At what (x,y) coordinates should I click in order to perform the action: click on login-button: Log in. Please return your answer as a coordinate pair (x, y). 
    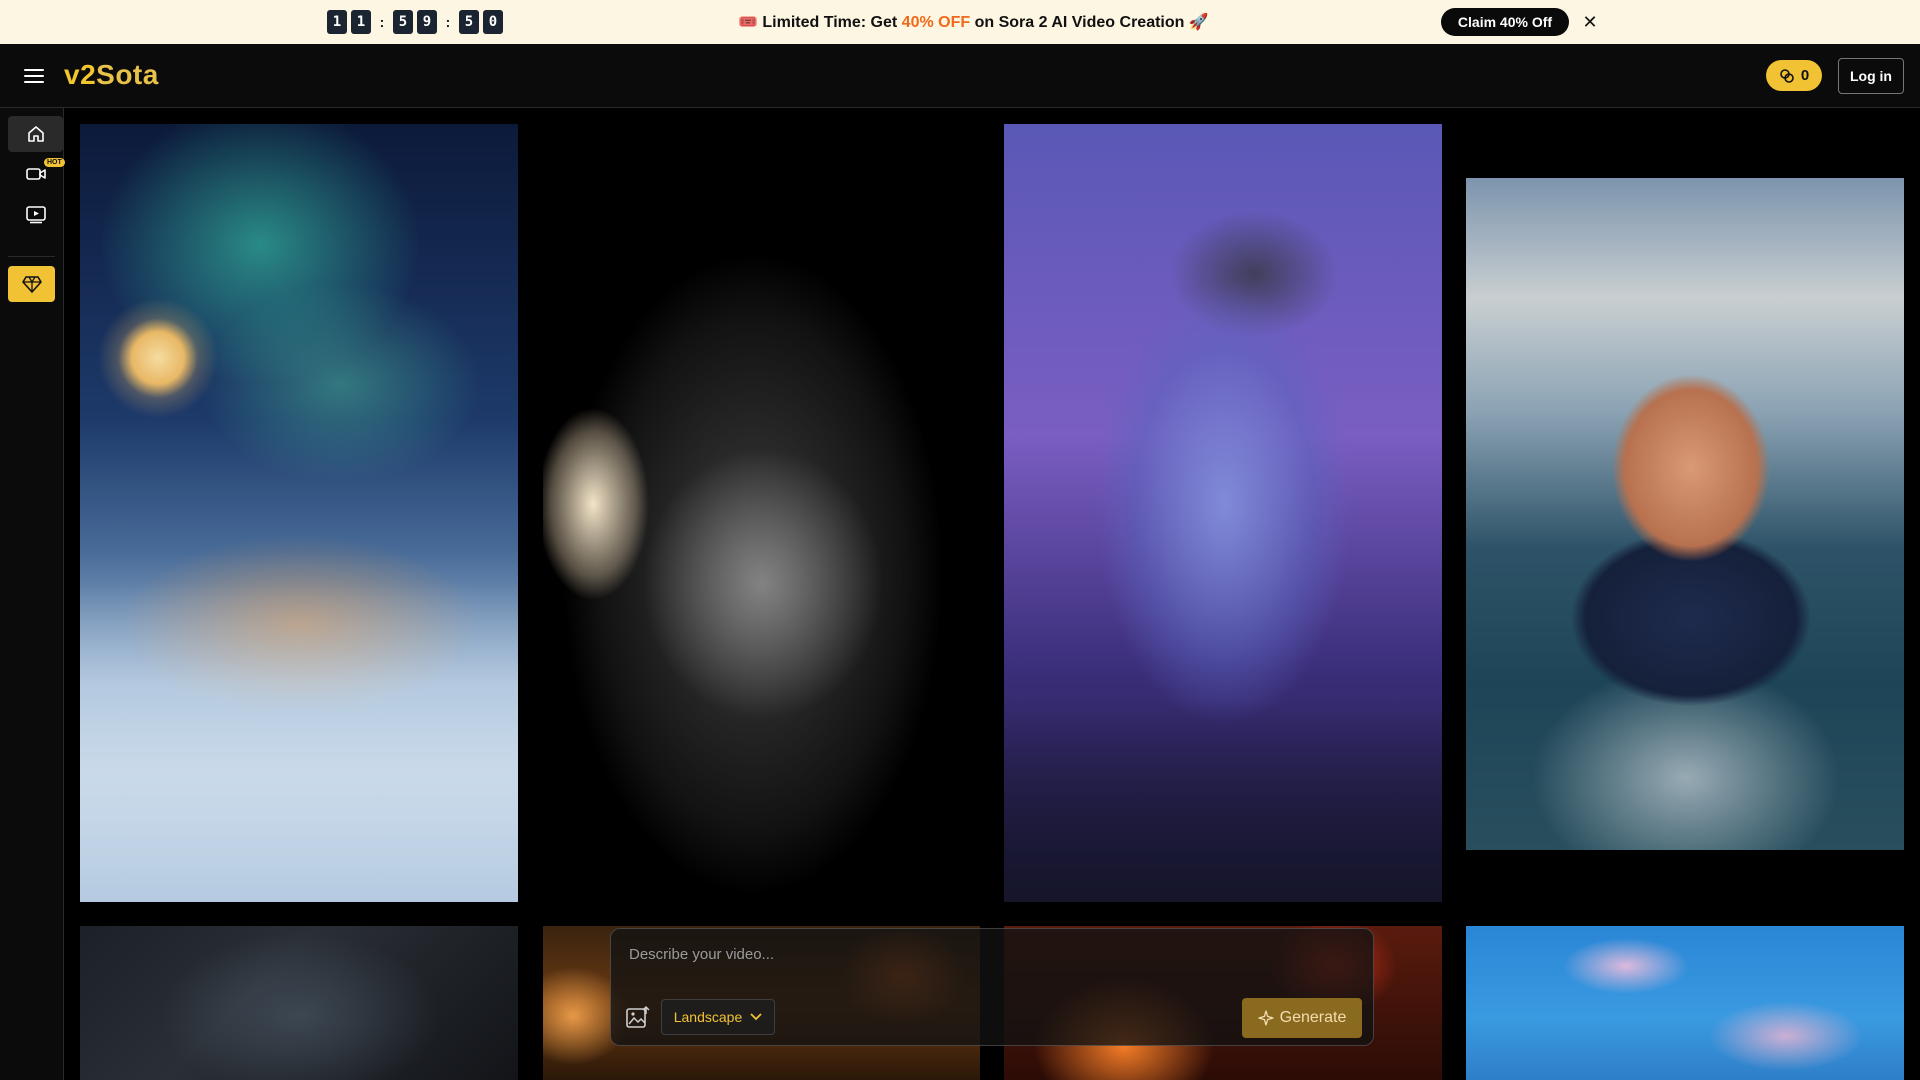
    Looking at the image, I should click on (1871, 76).